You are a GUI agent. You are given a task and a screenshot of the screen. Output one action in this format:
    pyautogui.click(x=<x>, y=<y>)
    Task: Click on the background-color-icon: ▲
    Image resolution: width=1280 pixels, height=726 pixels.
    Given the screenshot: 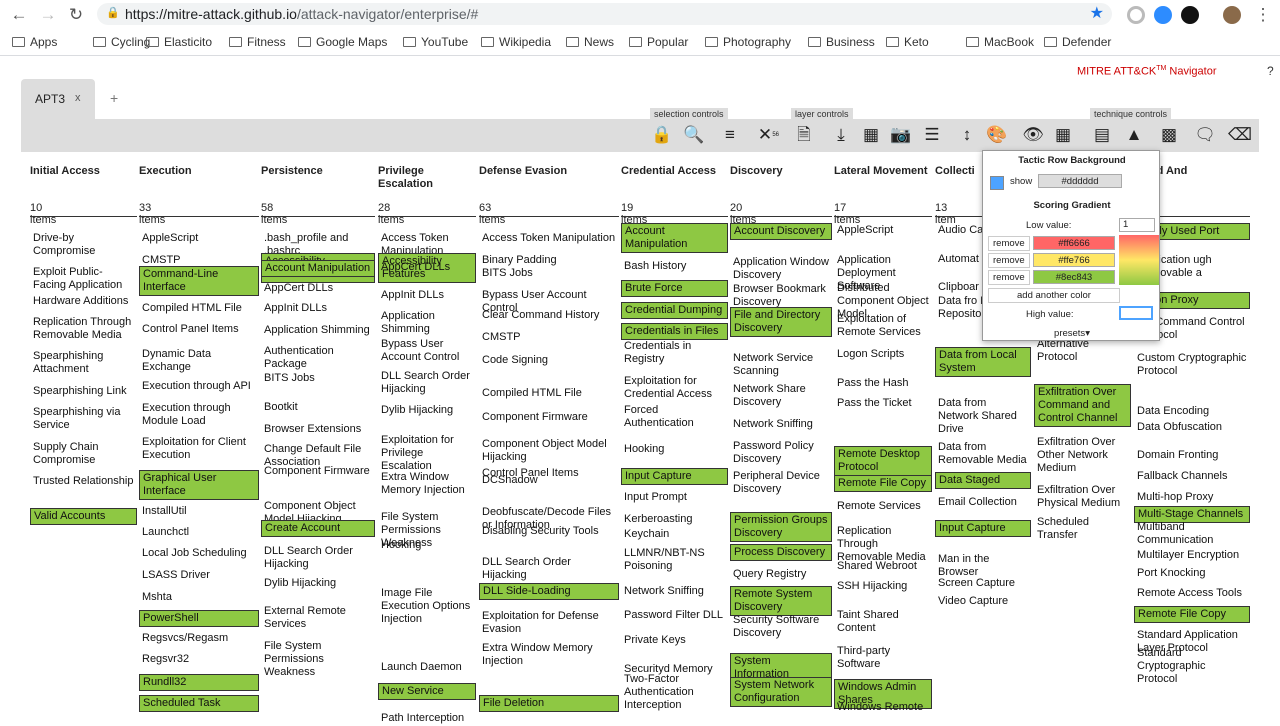 What is the action you would take?
    pyautogui.click(x=1134, y=135)
    